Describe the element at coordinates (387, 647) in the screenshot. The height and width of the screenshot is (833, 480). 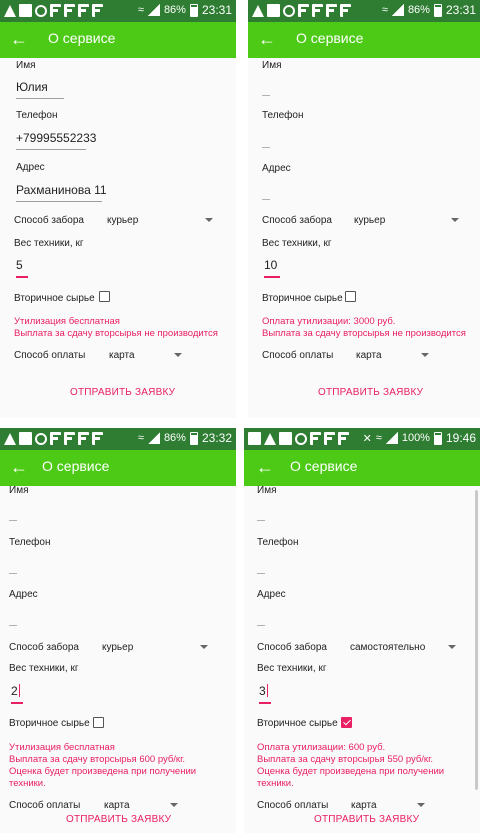
I see `pickup-select: самостоятельно` at that location.